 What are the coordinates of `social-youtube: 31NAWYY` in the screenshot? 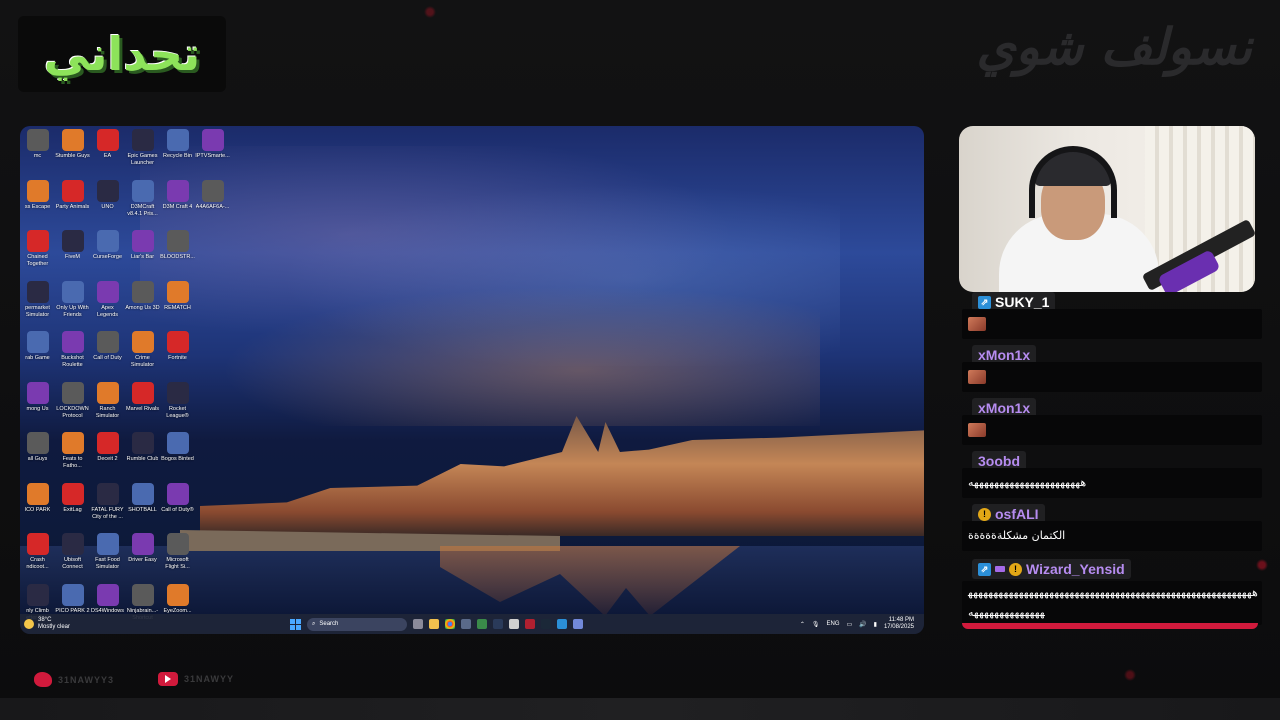 It's located at (196, 679).